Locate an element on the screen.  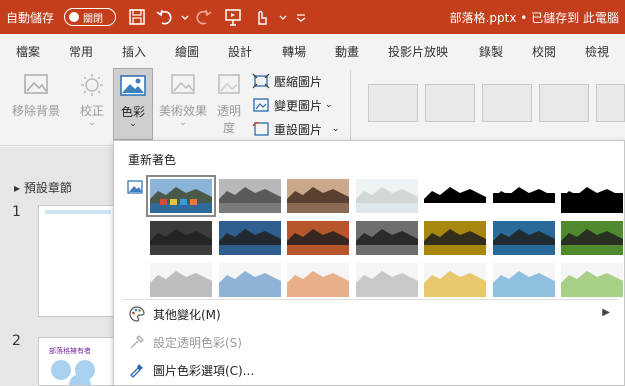
recolor-header: 重新著色 is located at coordinates (152, 160).